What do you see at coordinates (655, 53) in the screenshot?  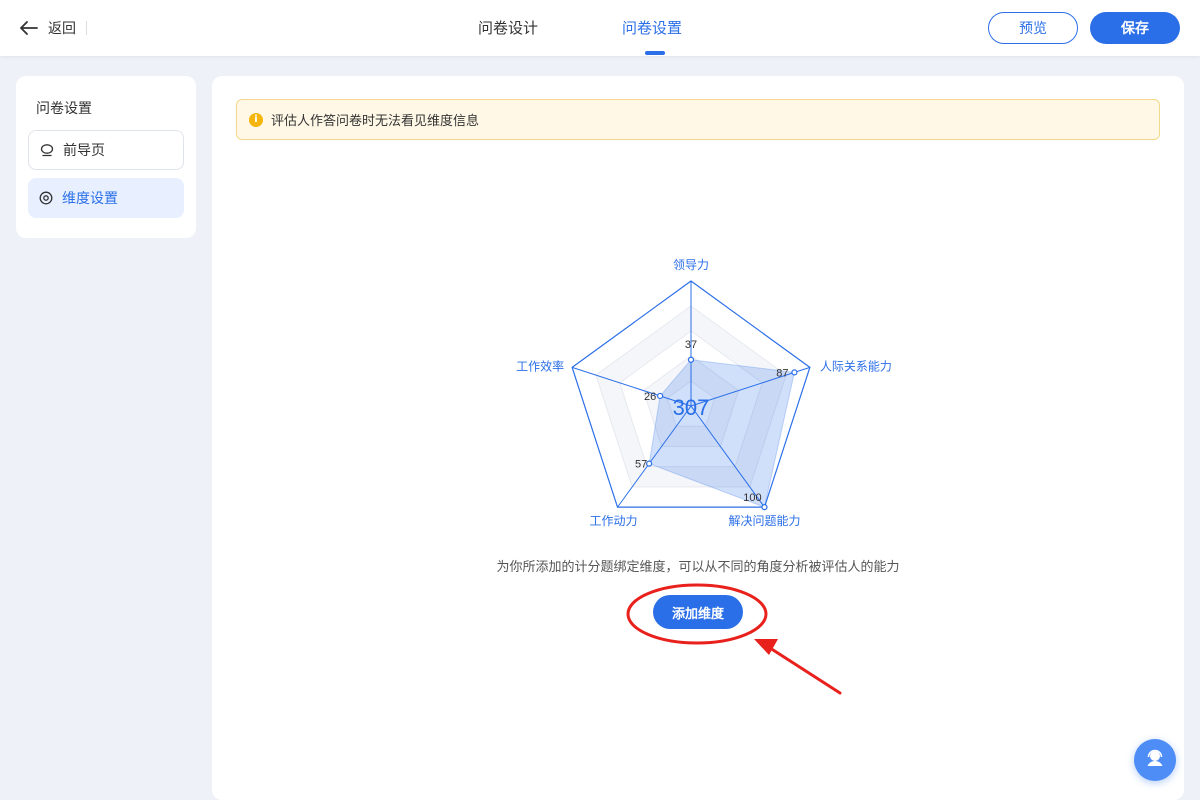 I see `active-tab-indicator` at bounding box center [655, 53].